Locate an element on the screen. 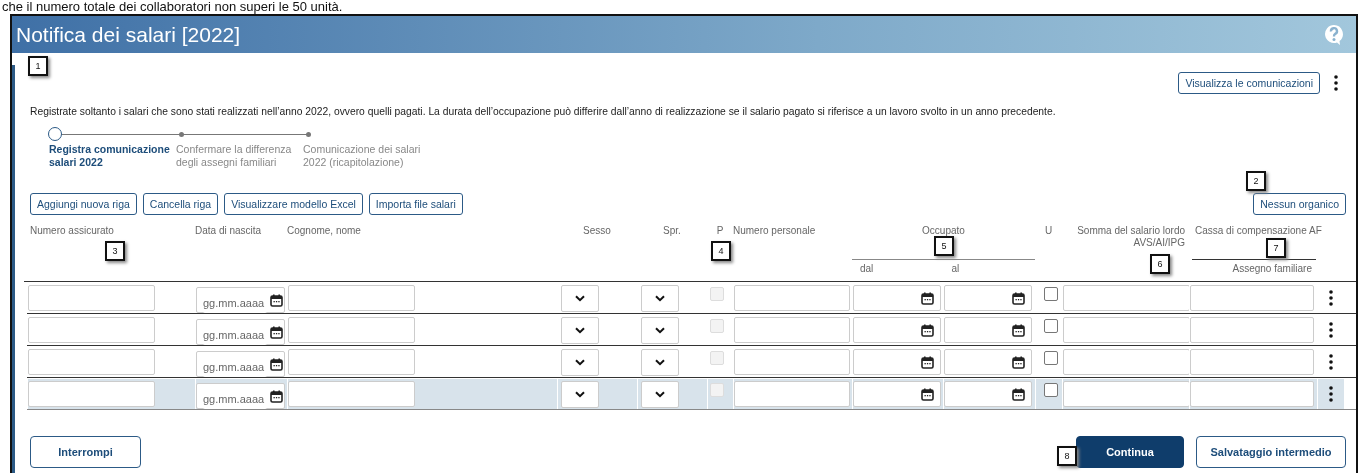  continue-button: Continua is located at coordinates (1130, 452).